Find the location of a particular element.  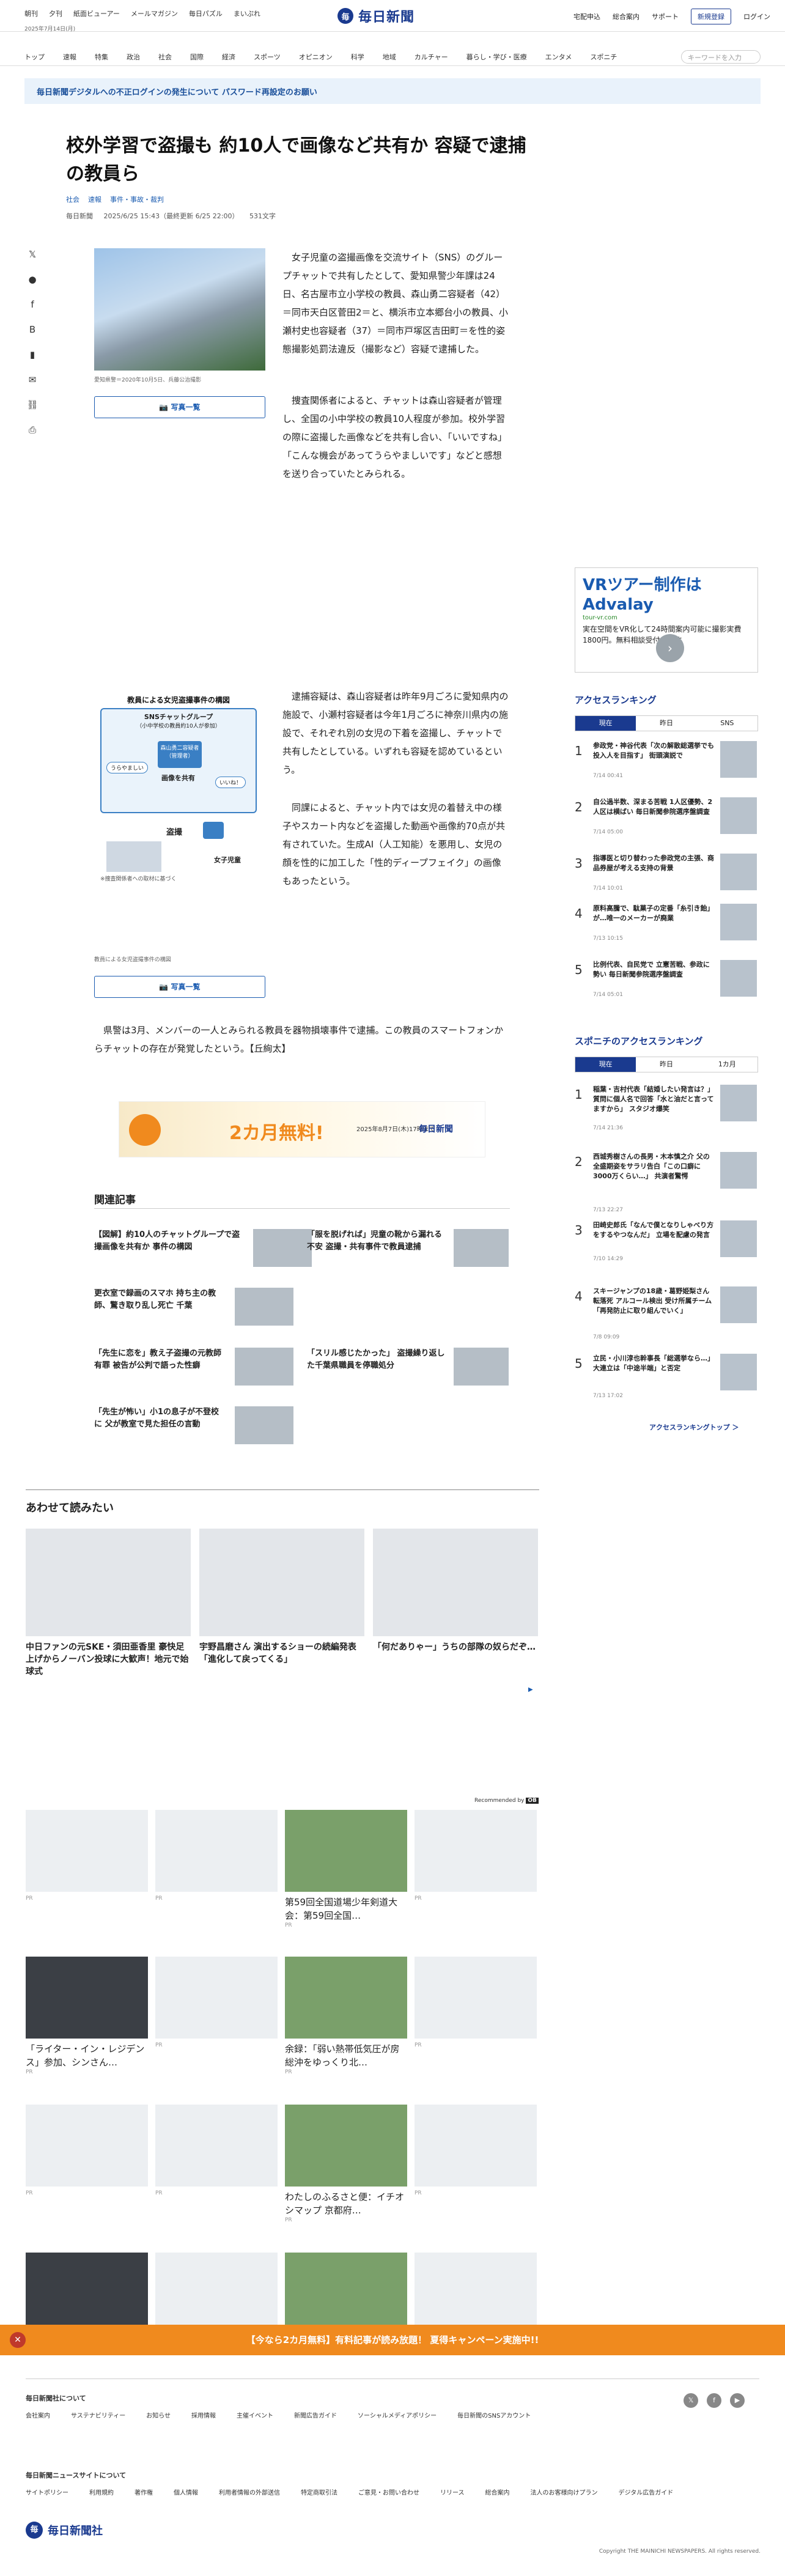

footer-link: 著作権 is located at coordinates (144, 2493).